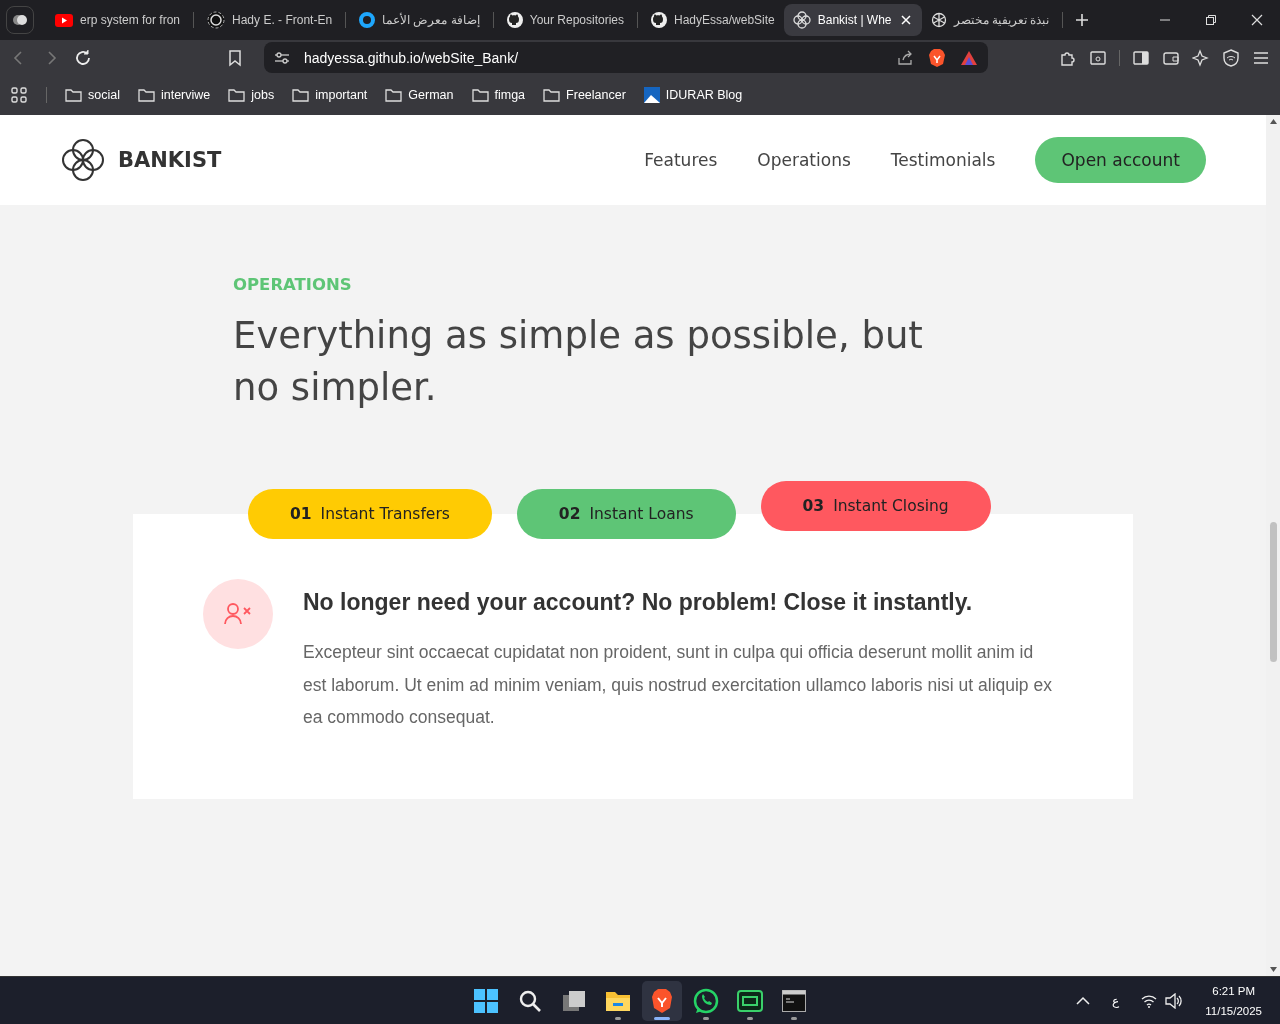  What do you see at coordinates (282, 57) in the screenshot?
I see `sliders-icon` at bounding box center [282, 57].